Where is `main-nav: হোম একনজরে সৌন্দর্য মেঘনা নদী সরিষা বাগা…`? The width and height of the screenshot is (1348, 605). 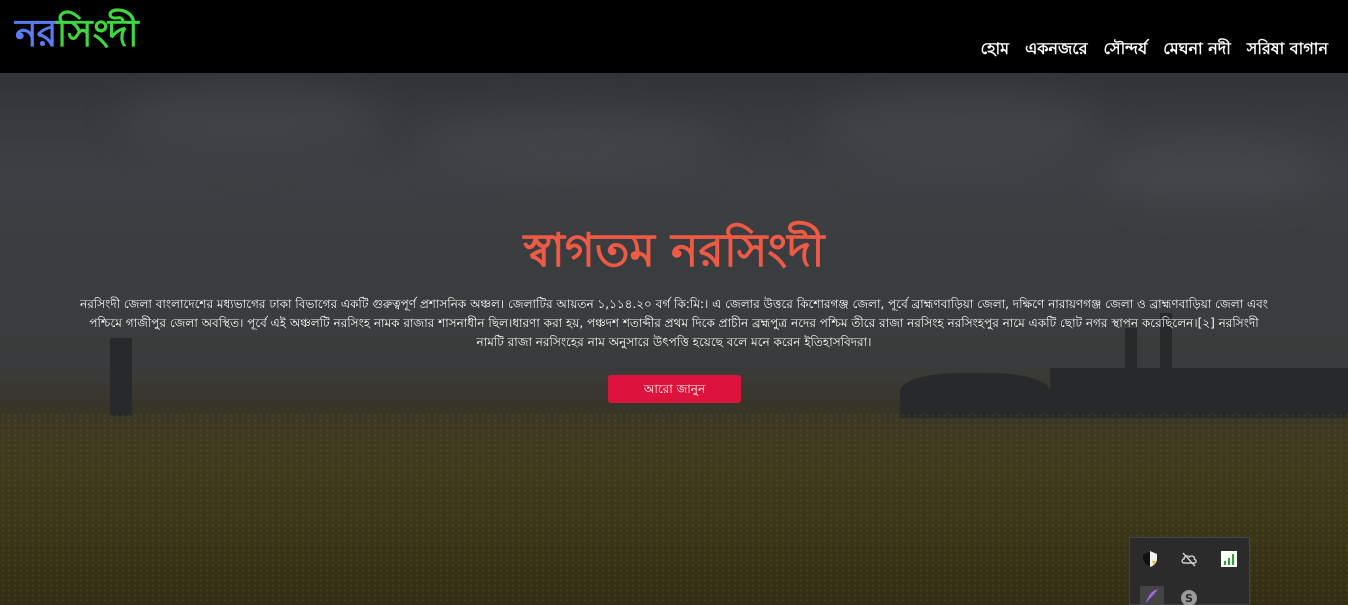
main-nav: হোম একনজরে সৌন্দর্য মেঘনা নদী সরিষা বাগা… is located at coordinates (1154, 49).